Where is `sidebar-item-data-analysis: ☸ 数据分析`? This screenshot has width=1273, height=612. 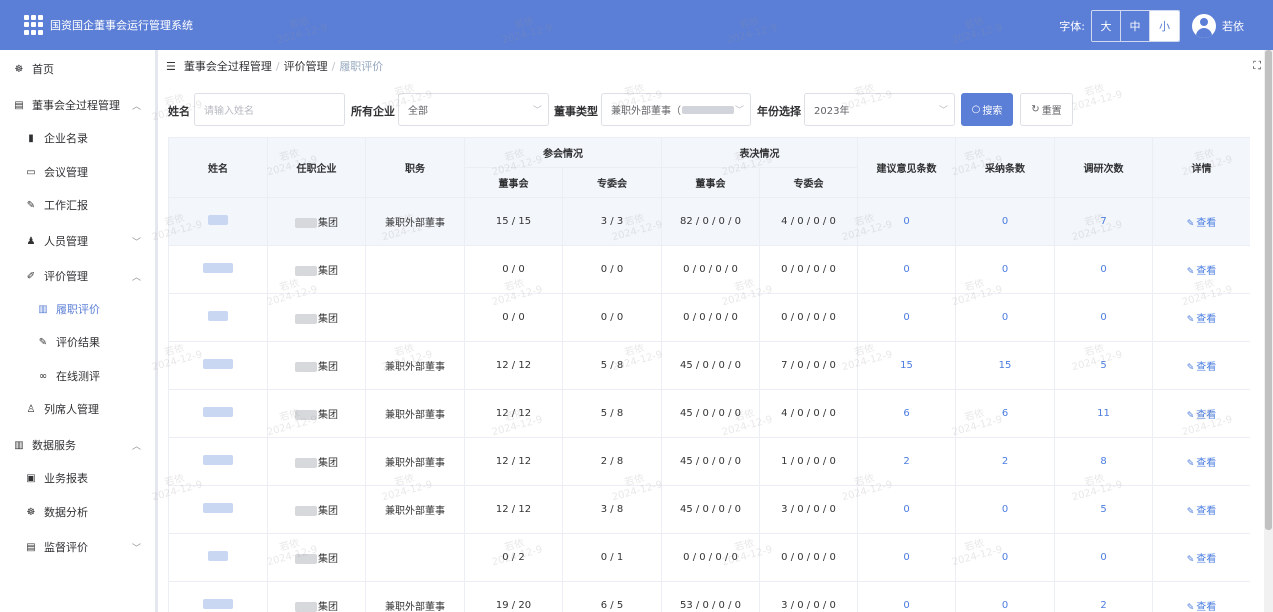 sidebar-item-data-analysis: ☸ 数据分析 is located at coordinates (77, 512).